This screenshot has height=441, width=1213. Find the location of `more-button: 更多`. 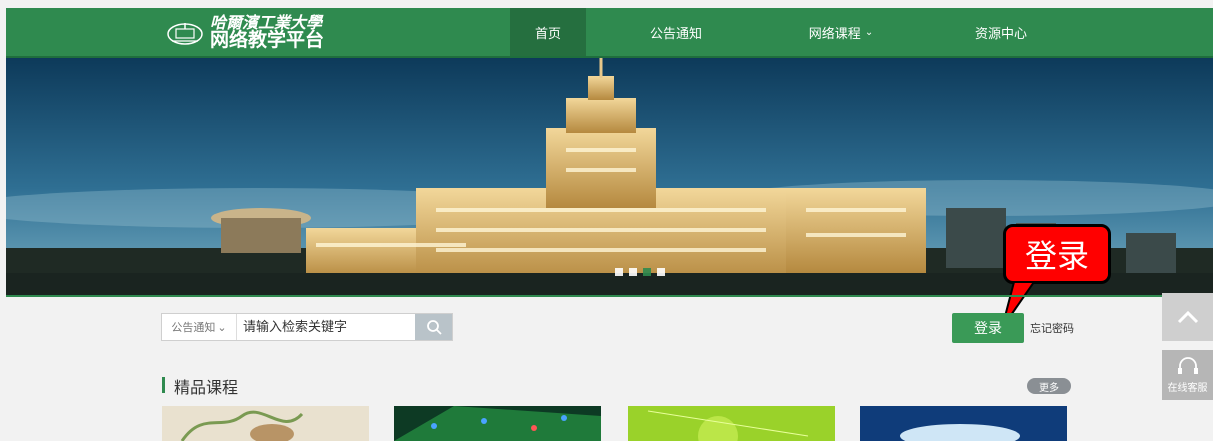

more-button: 更多 is located at coordinates (1049, 386).